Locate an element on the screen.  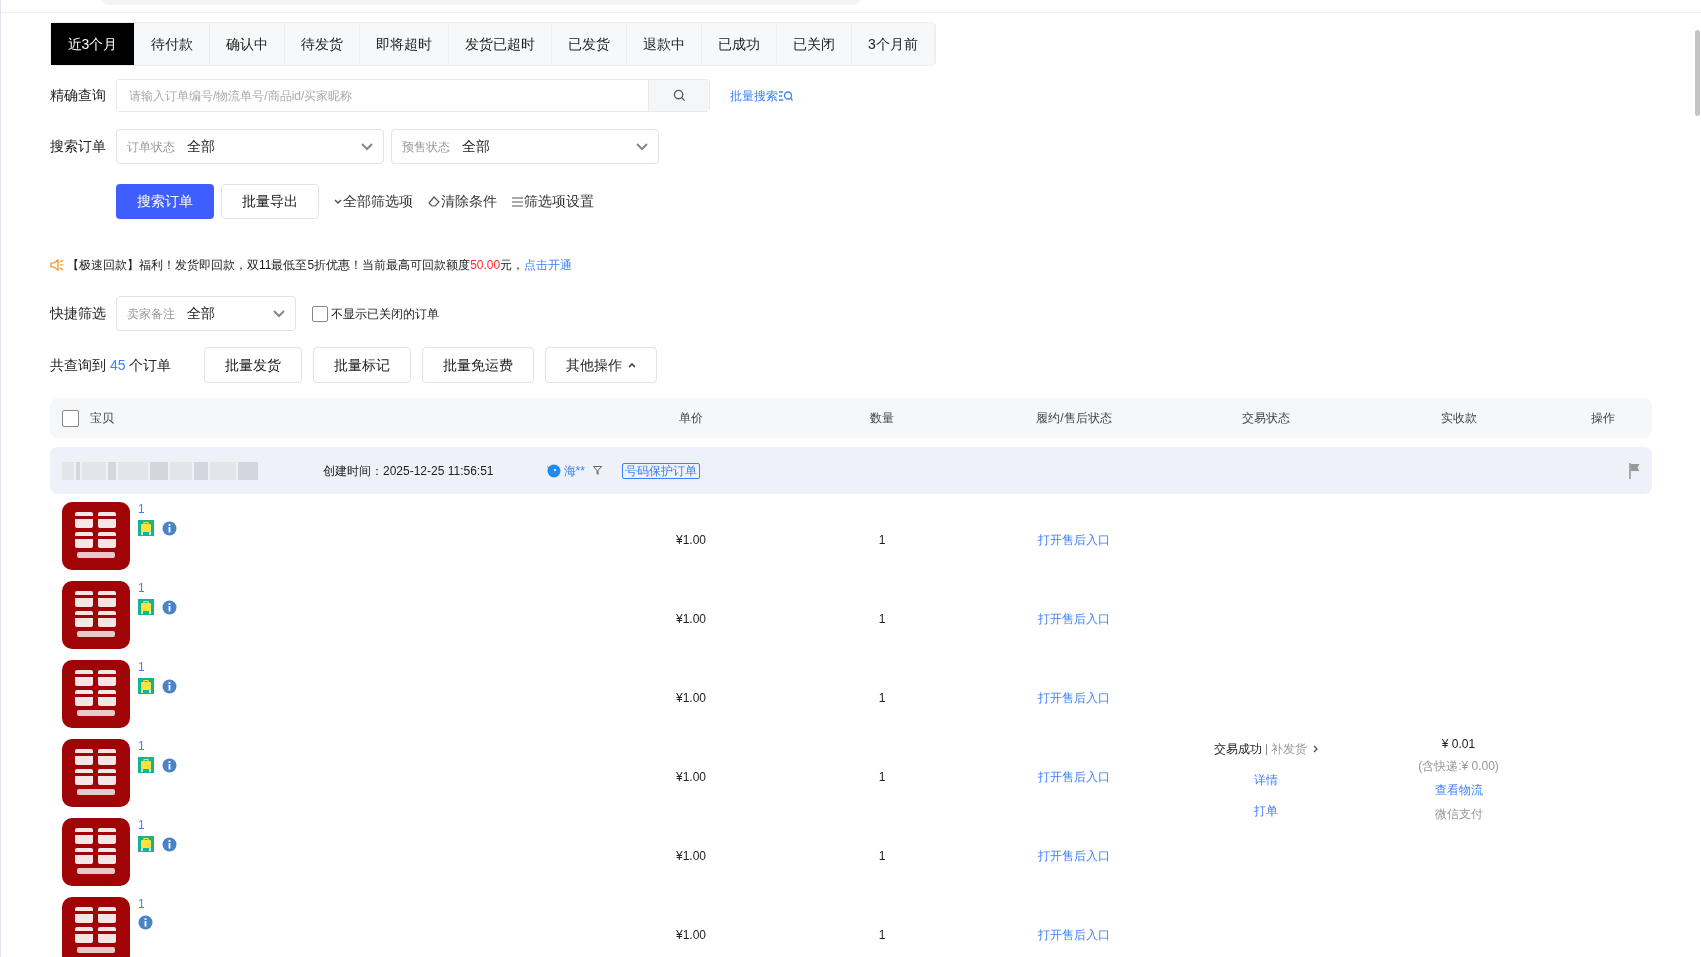
batch-button: 批量标记 is located at coordinates (362, 365).